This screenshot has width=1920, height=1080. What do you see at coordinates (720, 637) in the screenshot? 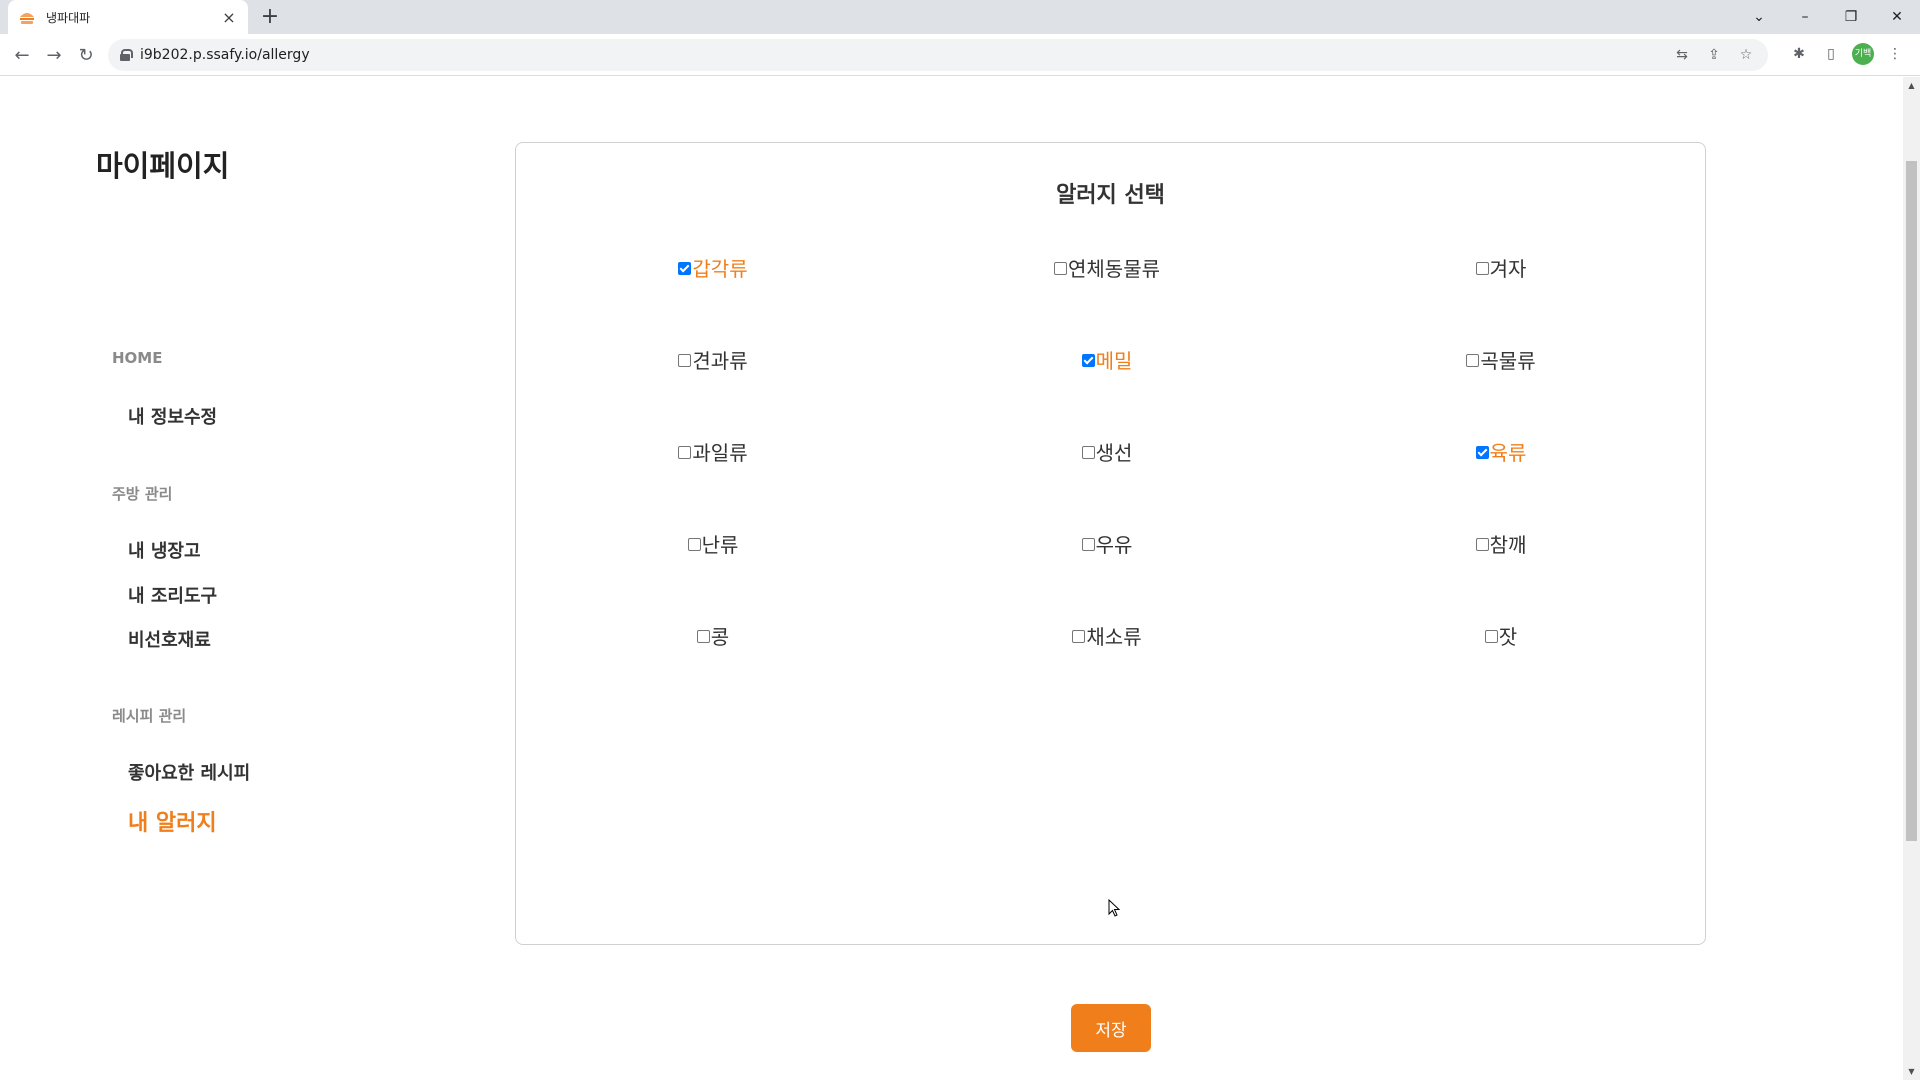
I see `allergy-option-label: 콩` at bounding box center [720, 637].